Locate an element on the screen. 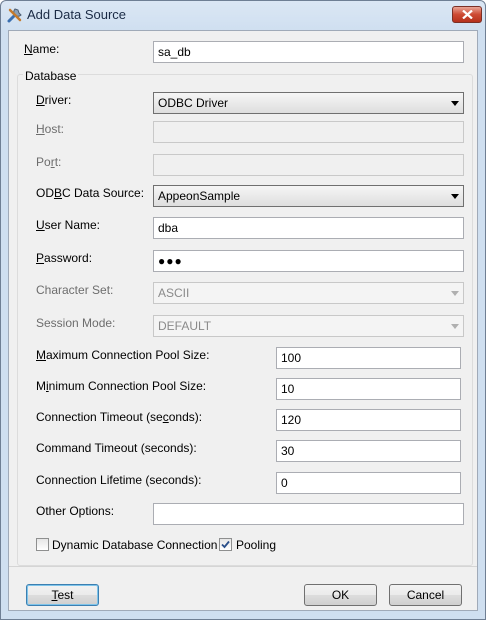 The width and height of the screenshot is (486, 620). port-input is located at coordinates (308, 165).